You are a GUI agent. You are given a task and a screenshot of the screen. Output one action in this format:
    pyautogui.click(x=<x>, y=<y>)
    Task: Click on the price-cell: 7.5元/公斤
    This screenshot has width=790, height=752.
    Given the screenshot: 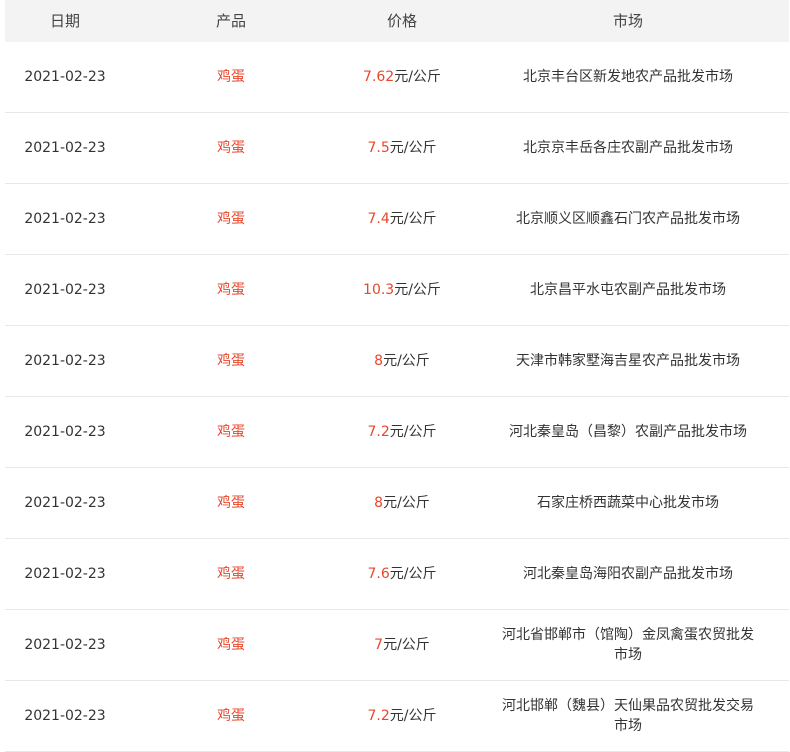 What is the action you would take?
    pyautogui.click(x=402, y=148)
    